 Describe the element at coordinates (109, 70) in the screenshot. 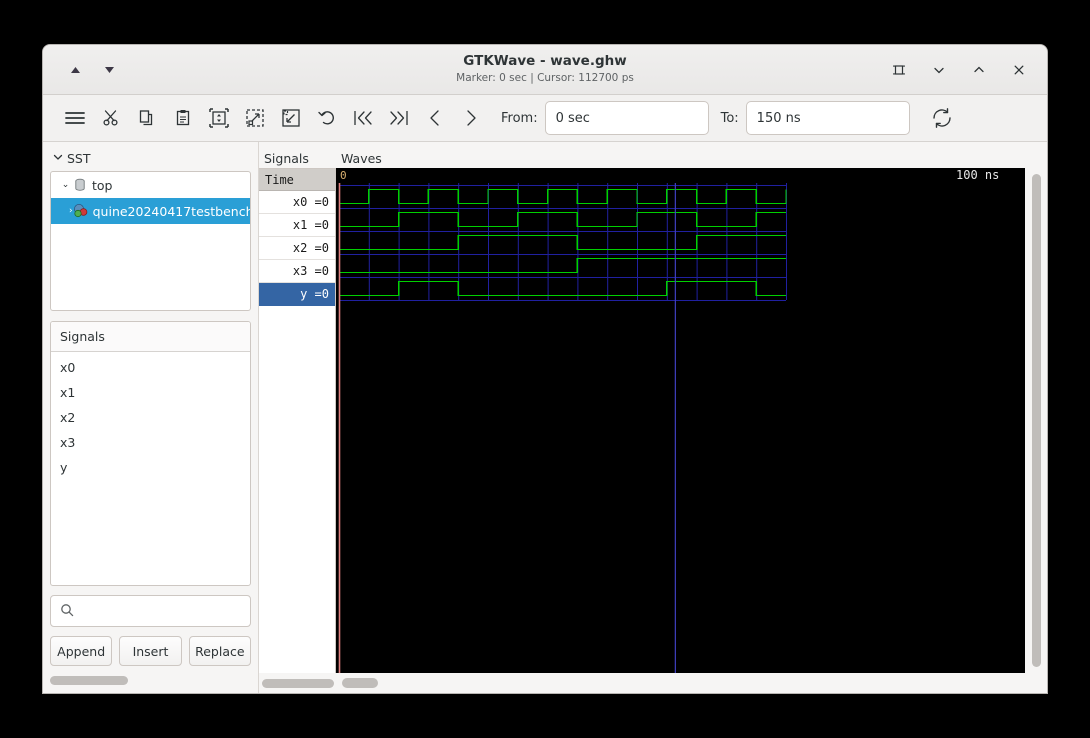

I see `triangle-down-icon` at that location.